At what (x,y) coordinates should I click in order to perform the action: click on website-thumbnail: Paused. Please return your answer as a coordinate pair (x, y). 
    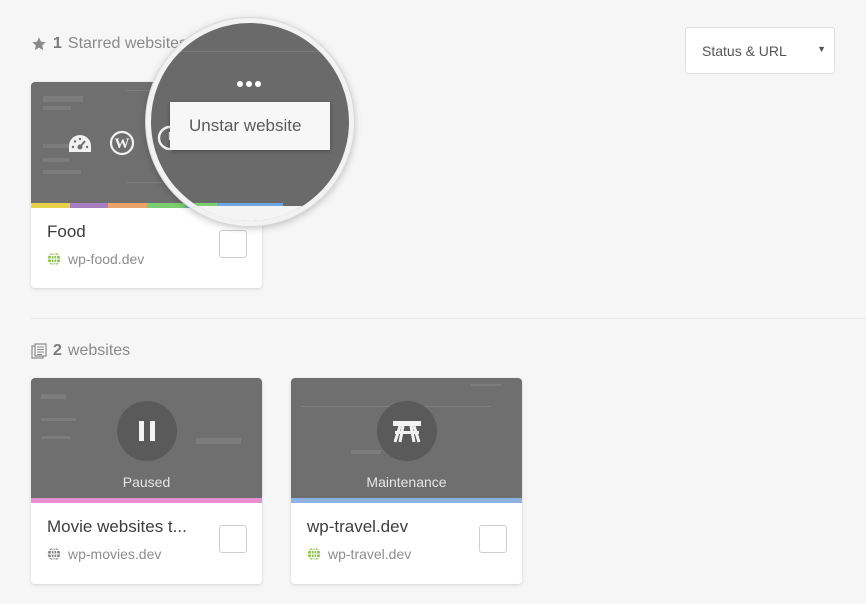
    Looking at the image, I should click on (146, 438).